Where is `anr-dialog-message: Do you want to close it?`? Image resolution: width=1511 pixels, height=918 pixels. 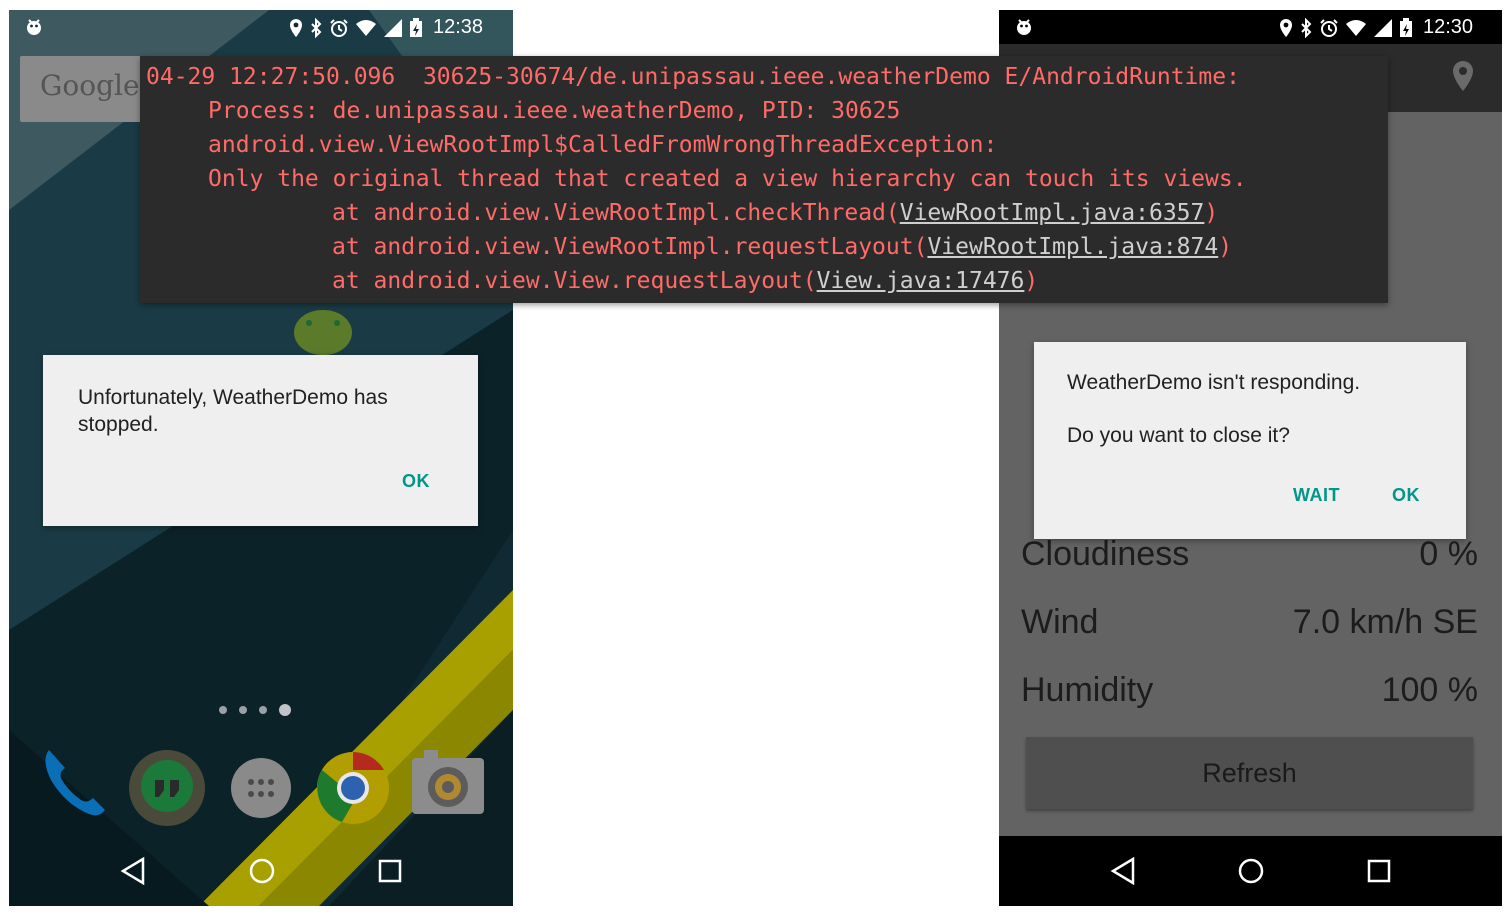 anr-dialog-message: Do you want to close it? is located at coordinates (1178, 435).